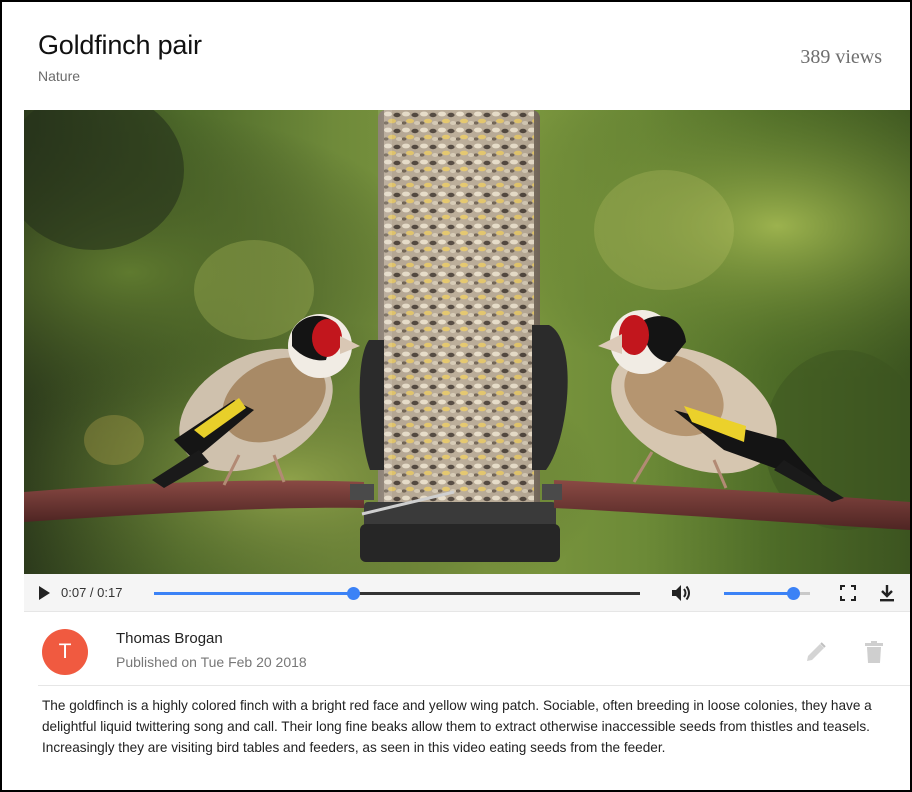  What do you see at coordinates (59, 76) in the screenshot?
I see `video-category: Nature` at bounding box center [59, 76].